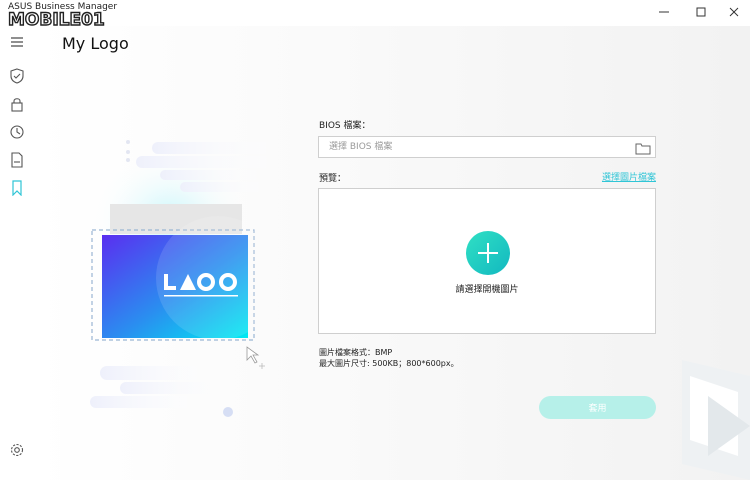  What do you see at coordinates (356, 352) in the screenshot?
I see `format-info: 圖片檔案格式：BMP` at bounding box center [356, 352].